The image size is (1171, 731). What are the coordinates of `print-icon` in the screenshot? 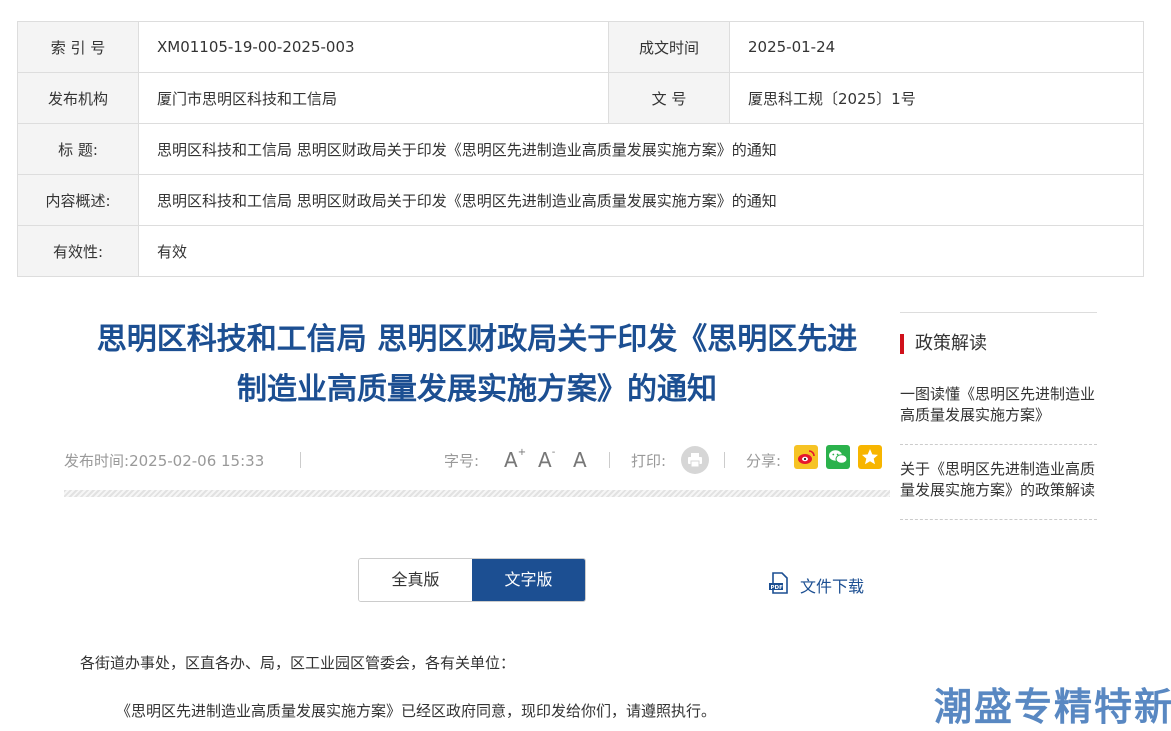 It's located at (695, 460).